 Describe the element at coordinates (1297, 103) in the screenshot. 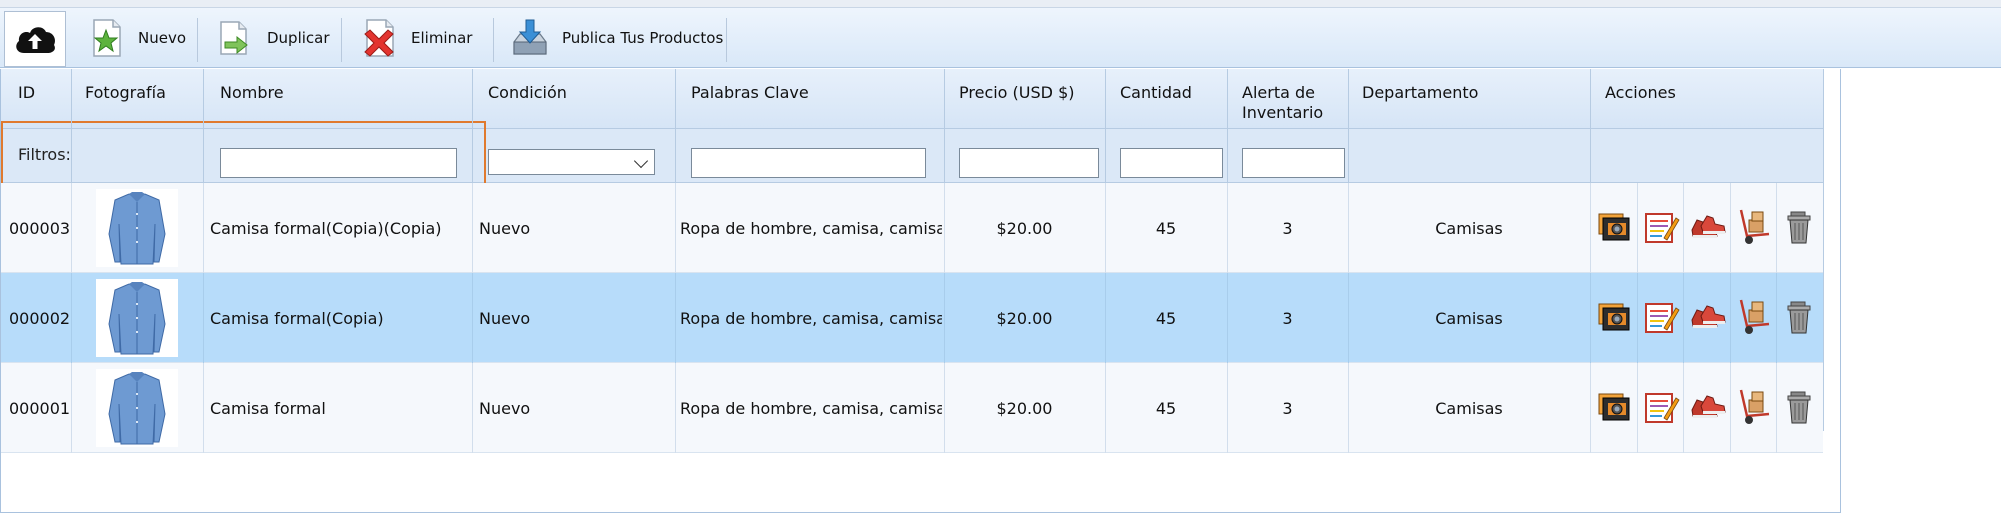

I see `header-inventory-alert: Alerta de Inventario` at that location.